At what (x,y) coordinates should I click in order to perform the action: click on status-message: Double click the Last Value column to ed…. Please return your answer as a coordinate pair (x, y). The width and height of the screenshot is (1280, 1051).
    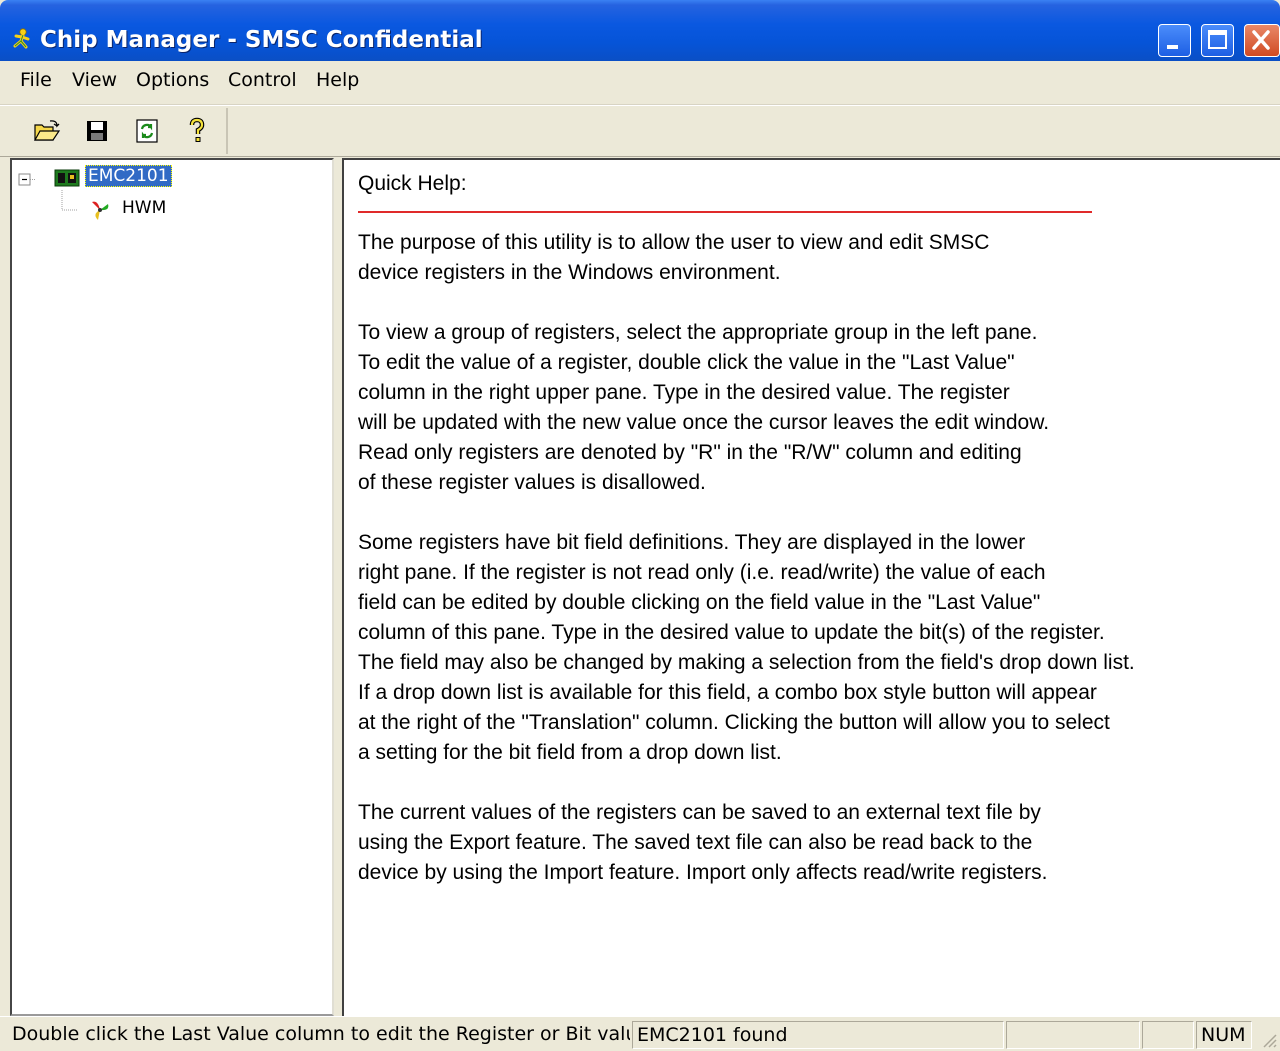
    Looking at the image, I should click on (321, 1034).